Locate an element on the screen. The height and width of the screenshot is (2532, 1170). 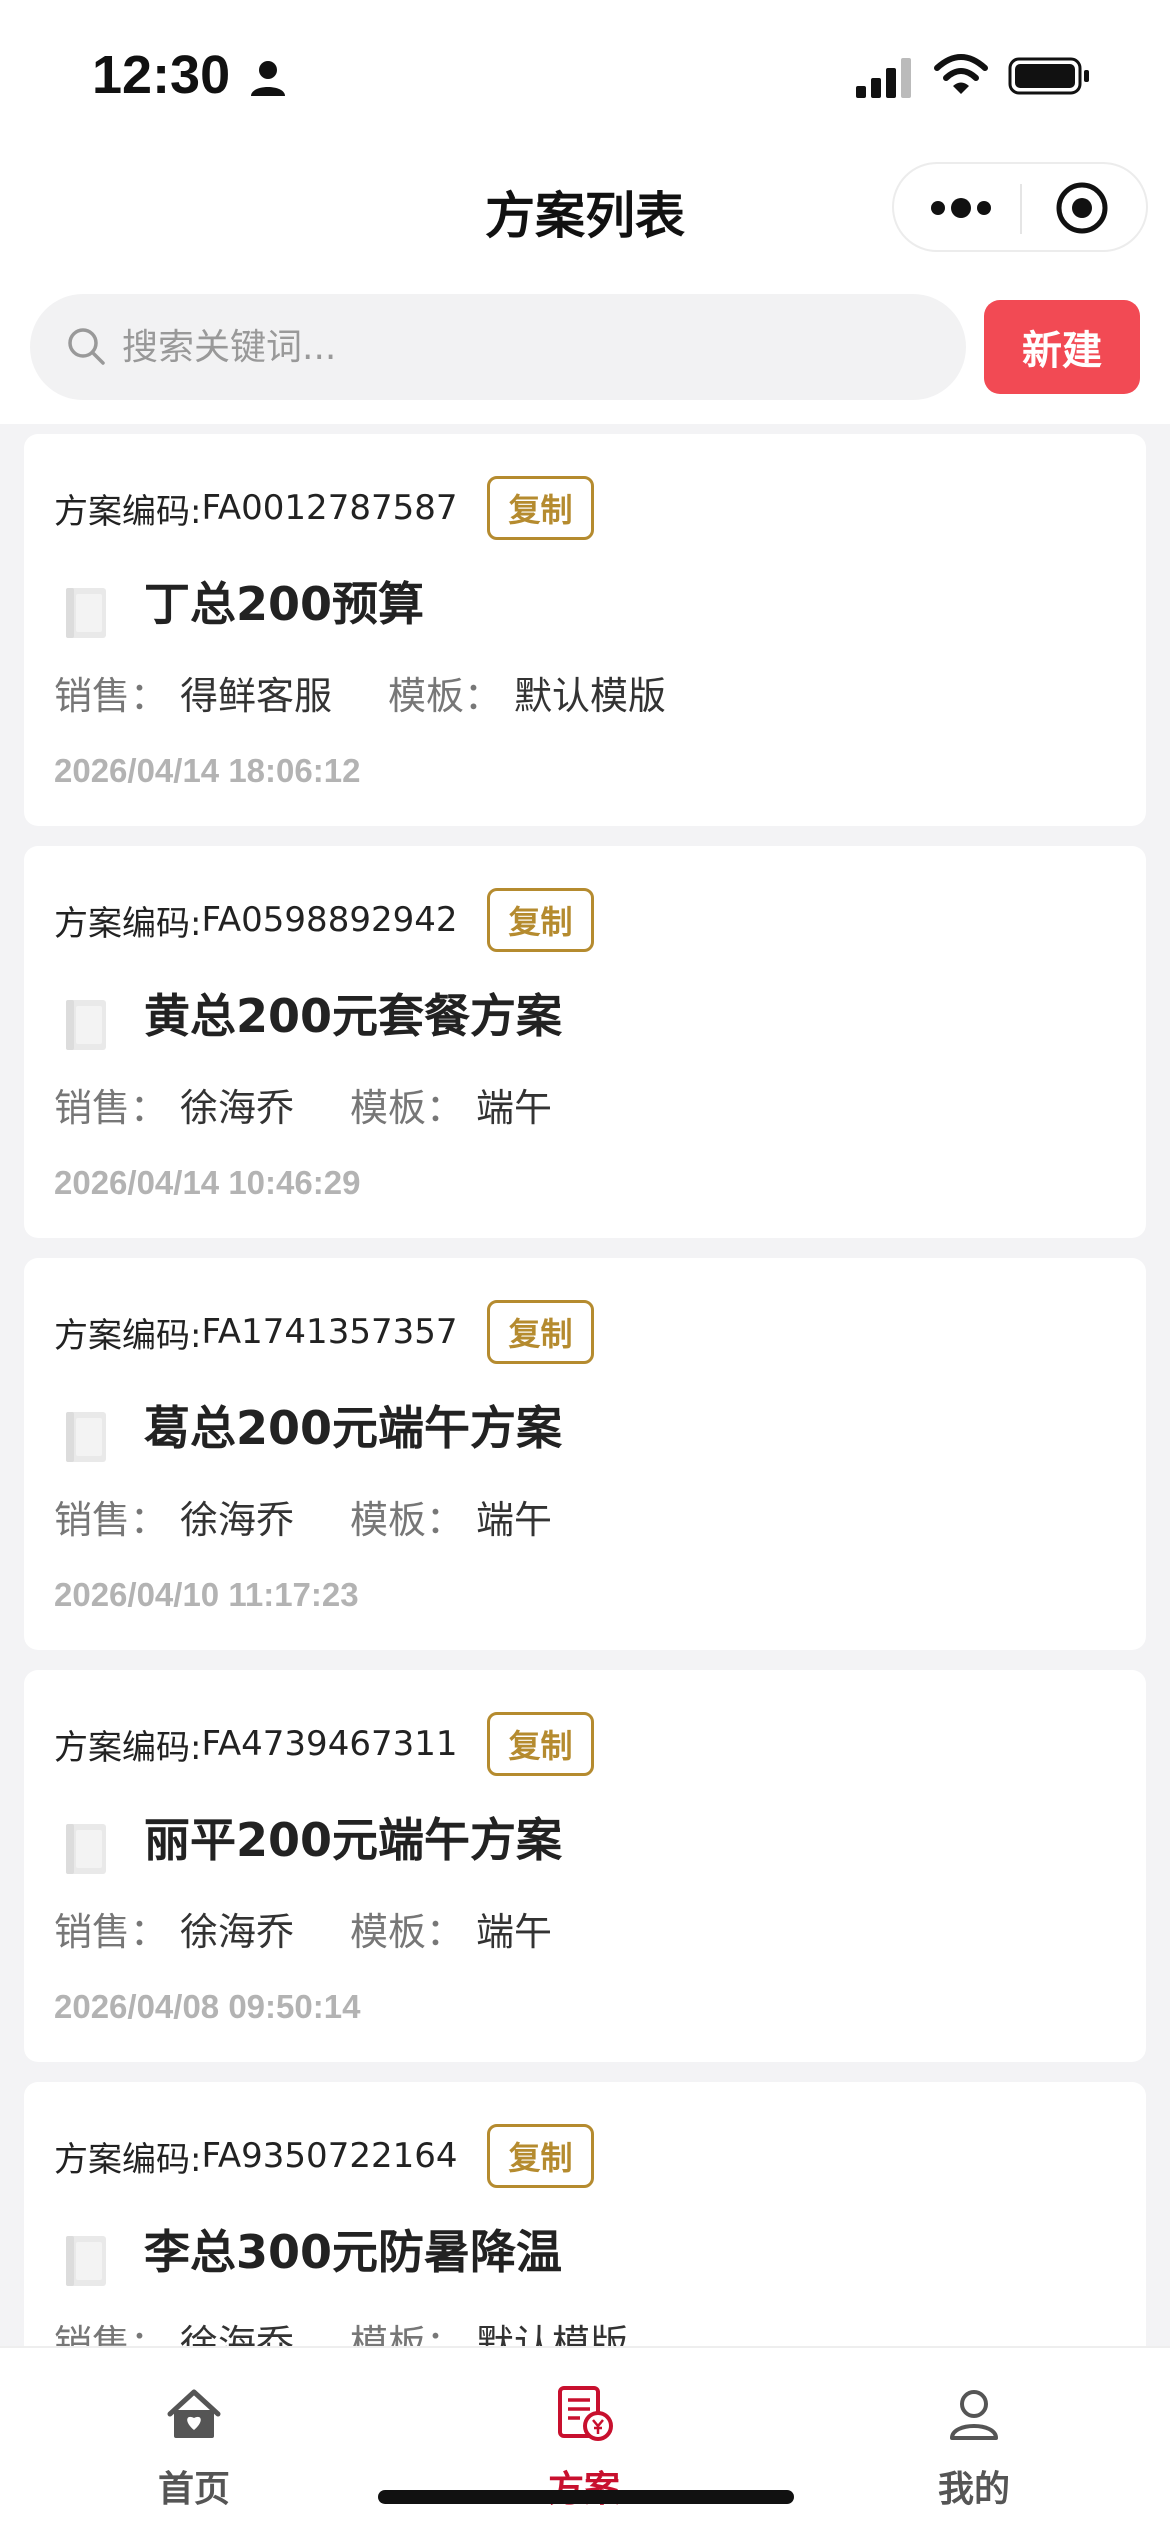
plan-code-row: 方案编码: FA4739467311 复制 is located at coordinates (324, 1744).